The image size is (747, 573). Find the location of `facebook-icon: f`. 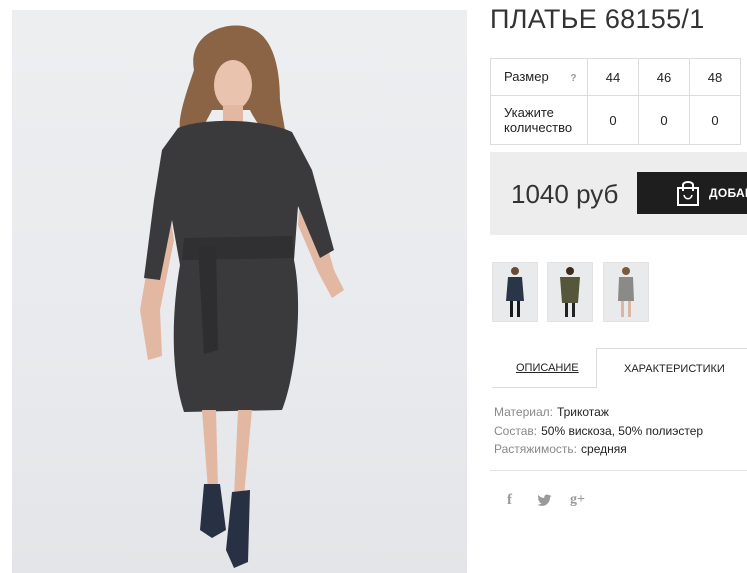

facebook-icon: f is located at coordinates (509, 500).